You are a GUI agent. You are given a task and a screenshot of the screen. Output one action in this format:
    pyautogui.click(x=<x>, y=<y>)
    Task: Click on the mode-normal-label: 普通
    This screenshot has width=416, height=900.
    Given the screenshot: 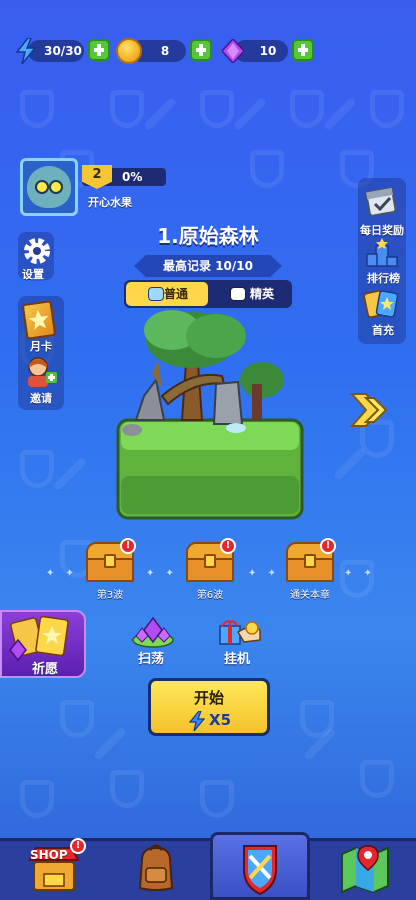 What is the action you would take?
    pyautogui.click(x=176, y=294)
    